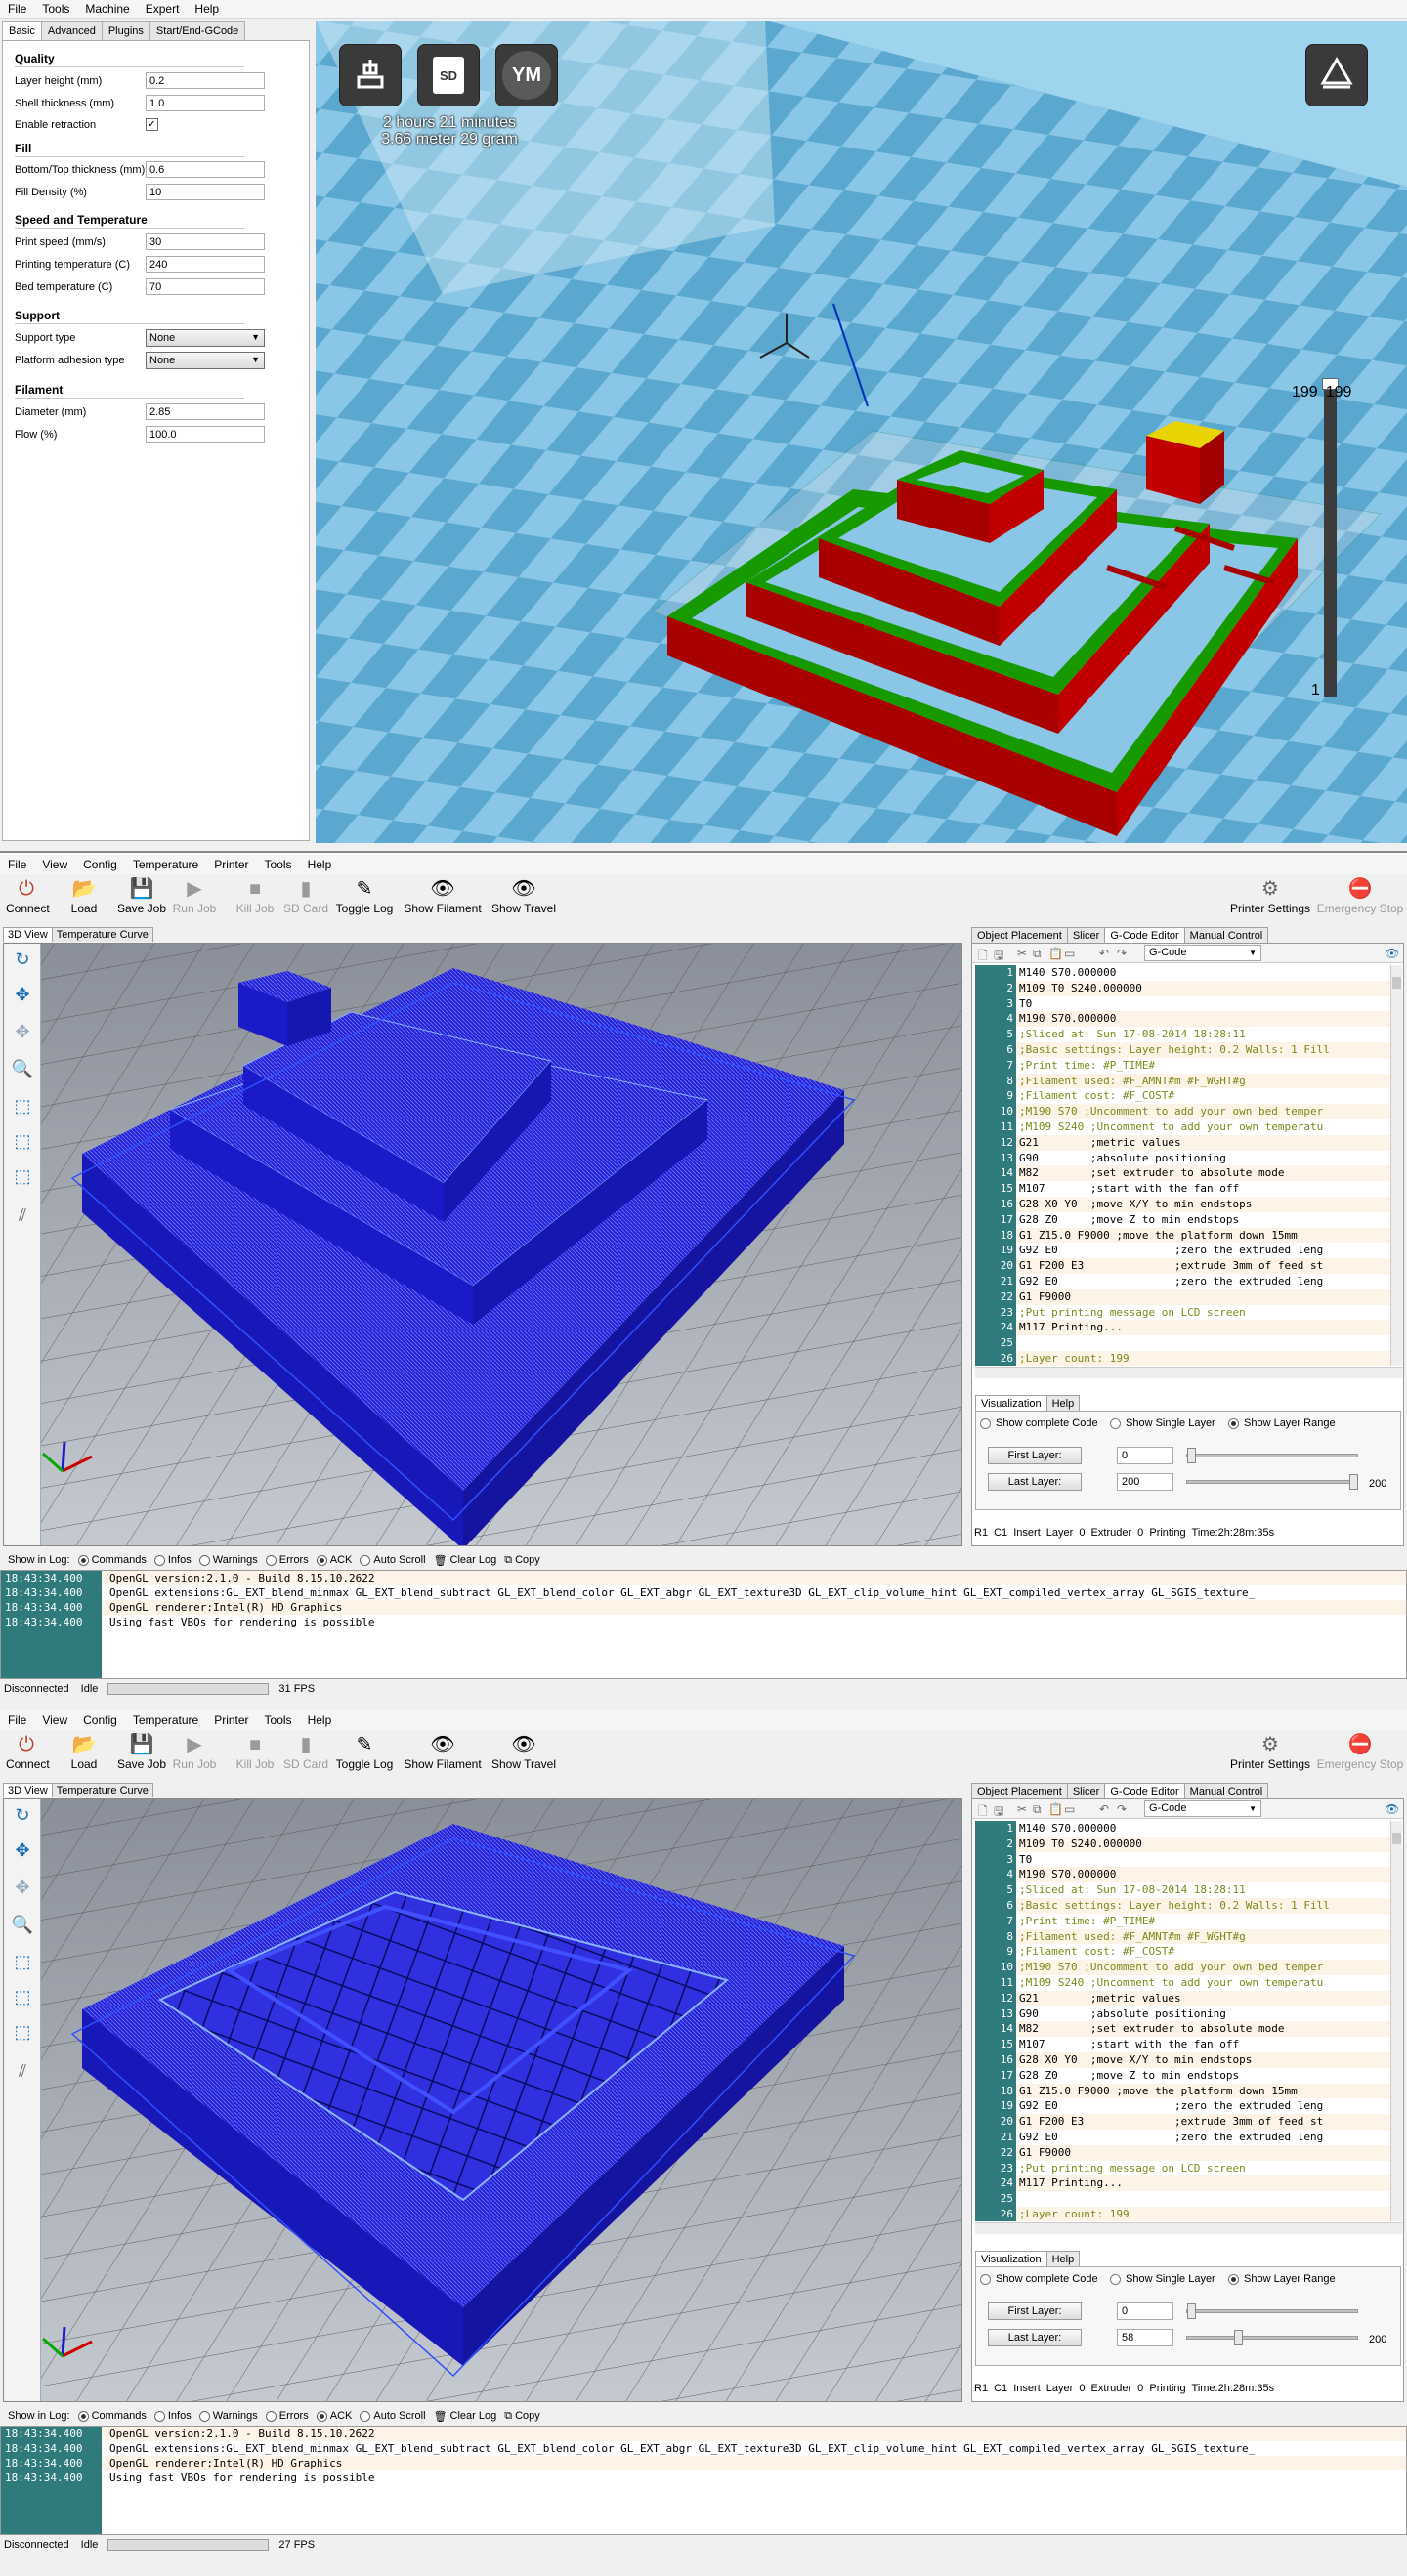 The image size is (1407, 2576). What do you see at coordinates (465, 2416) in the screenshot?
I see `clear-log-button: 🗑 Clear Log` at bounding box center [465, 2416].